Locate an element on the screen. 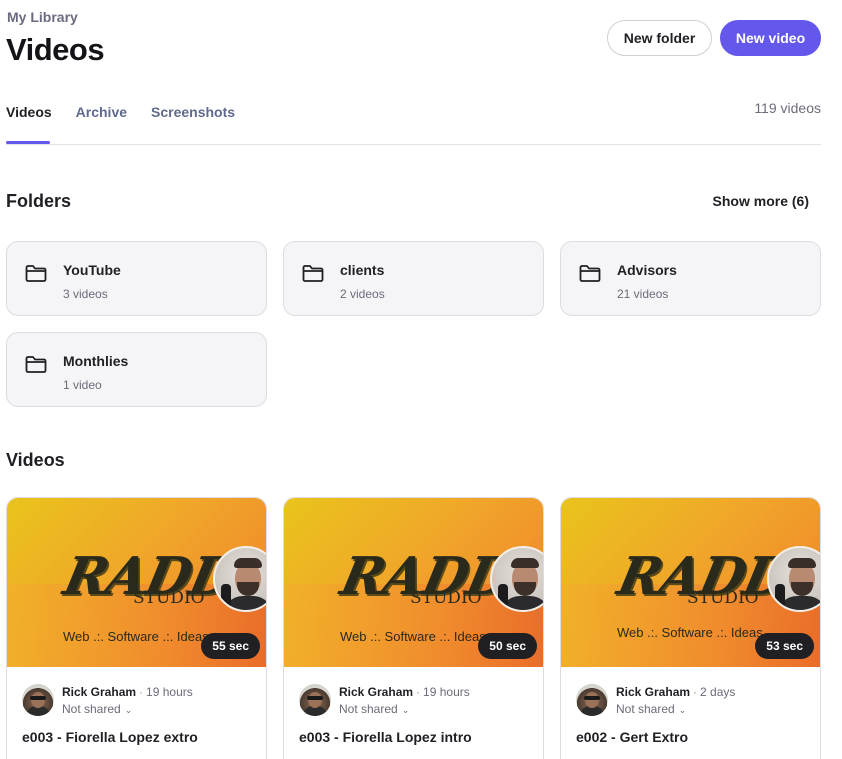 Image resolution: width=842 pixels, height=759 pixels. video-title: e003 - Fiorella Lopez intro is located at coordinates (385, 737).